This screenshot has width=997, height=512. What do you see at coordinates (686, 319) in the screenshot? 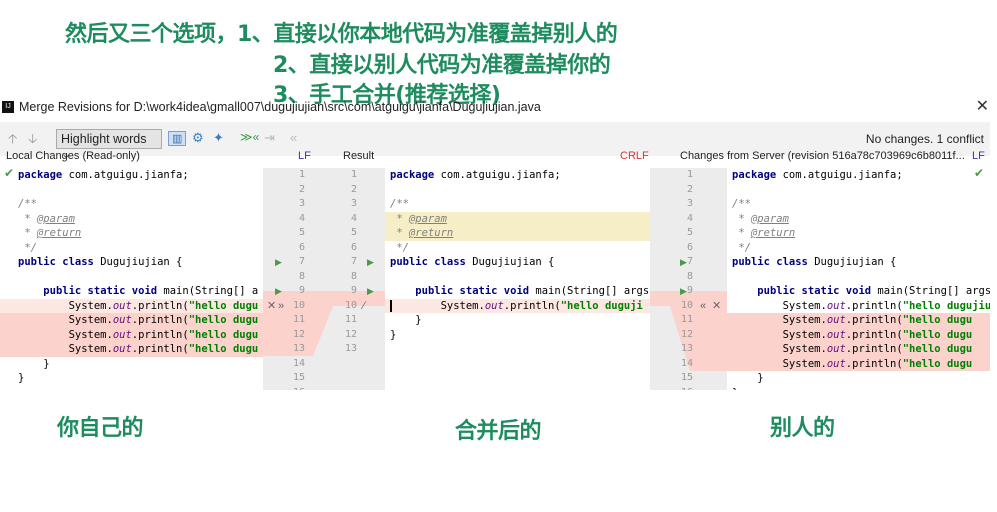
I see `line-number: 11` at bounding box center [686, 319].